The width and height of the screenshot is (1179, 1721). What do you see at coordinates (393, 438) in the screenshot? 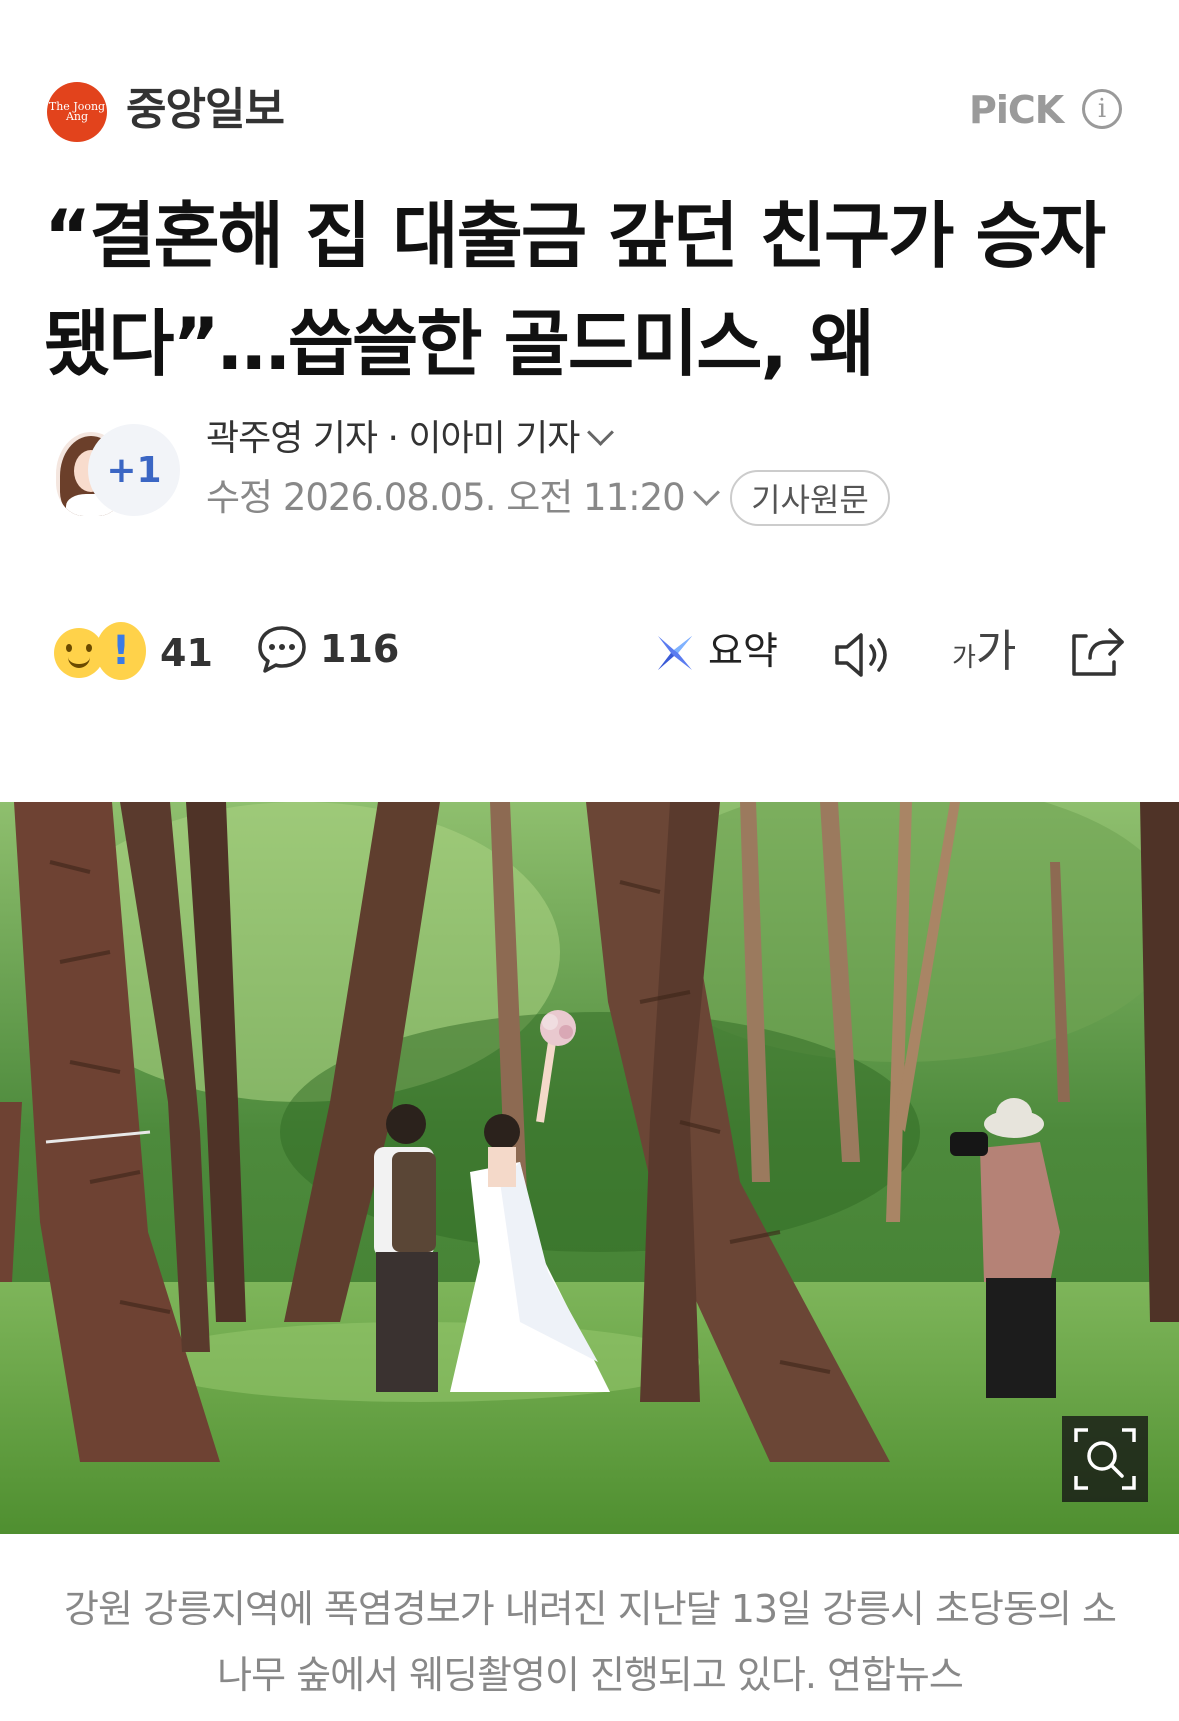
I see `reporter-names-text: 곽주영 기자 · 이아미 기자` at bounding box center [393, 438].